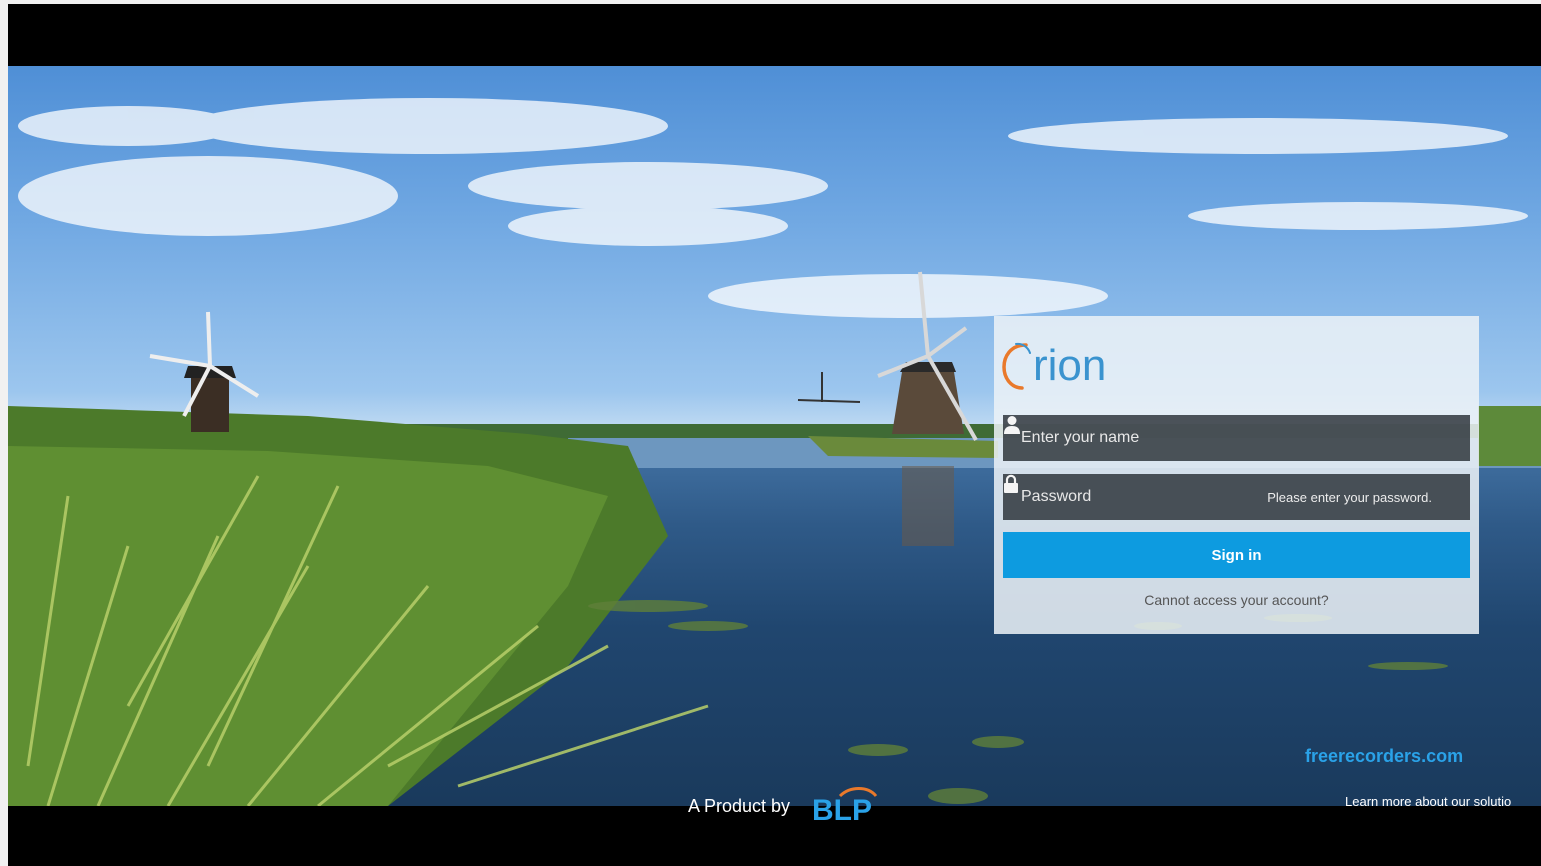 This screenshot has width=1541, height=866. I want to click on name-field-container, so click(1236, 438).